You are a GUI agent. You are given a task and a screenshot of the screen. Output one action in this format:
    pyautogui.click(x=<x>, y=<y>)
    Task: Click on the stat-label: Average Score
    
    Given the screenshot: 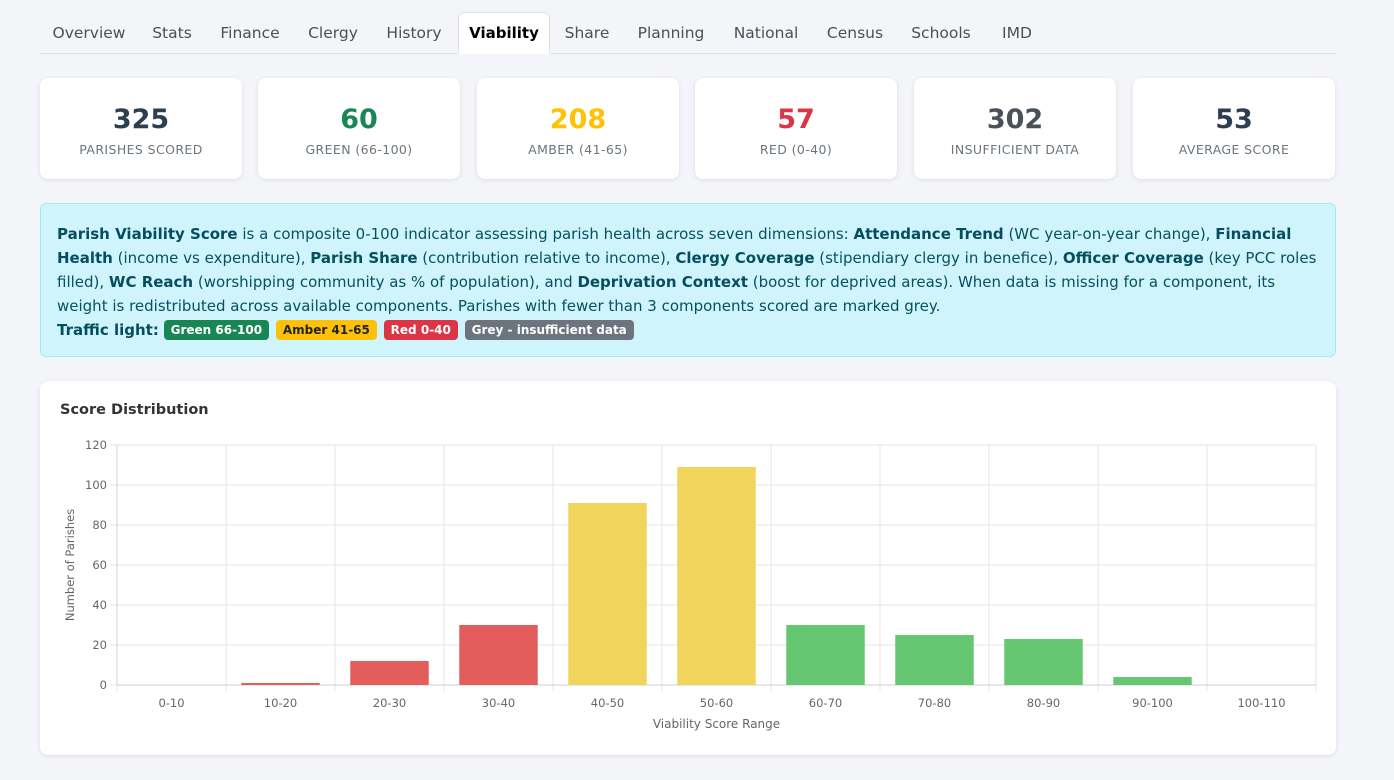 What is the action you would take?
    pyautogui.click(x=1234, y=149)
    